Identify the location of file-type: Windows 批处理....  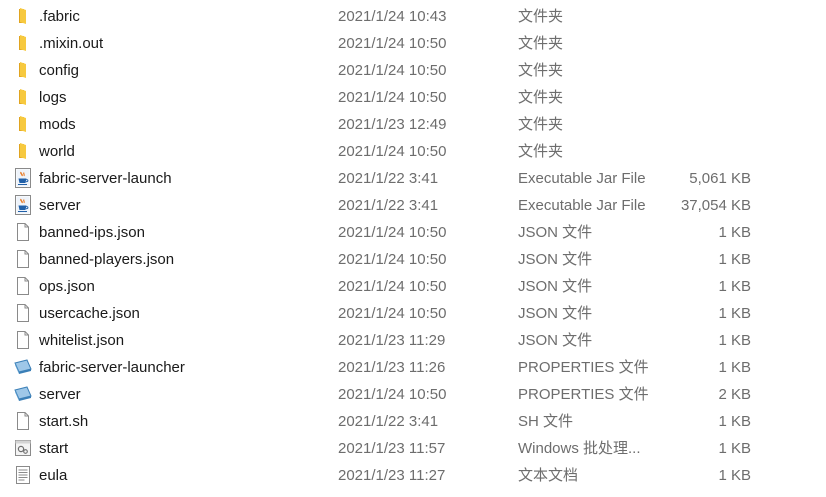
(579, 448).